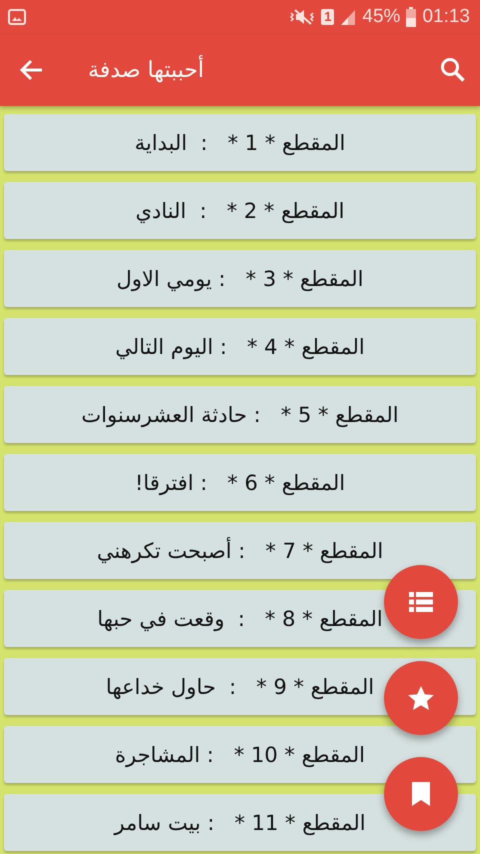 The image size is (480, 854). What do you see at coordinates (240, 686) in the screenshot?
I see `chapter-title: المقطع * 9 * : حاول خداعها` at bounding box center [240, 686].